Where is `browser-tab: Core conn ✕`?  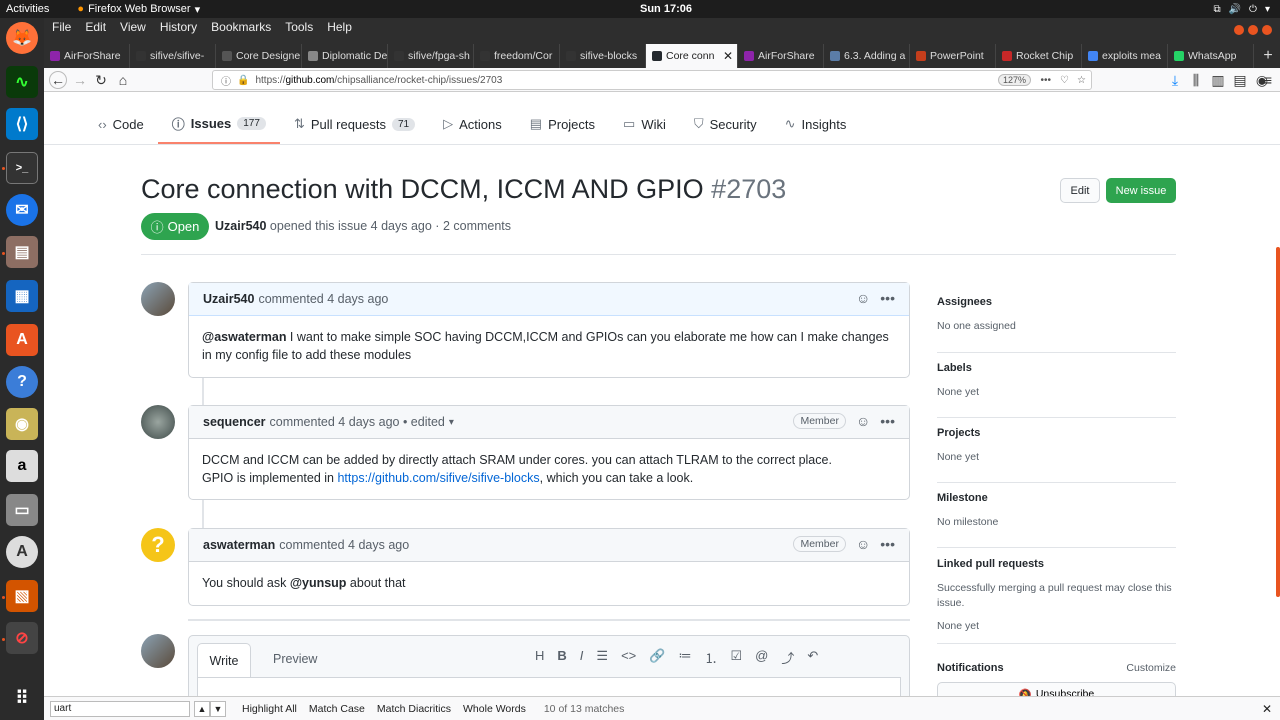
browser-tab: Core conn ✕ is located at coordinates (692, 56).